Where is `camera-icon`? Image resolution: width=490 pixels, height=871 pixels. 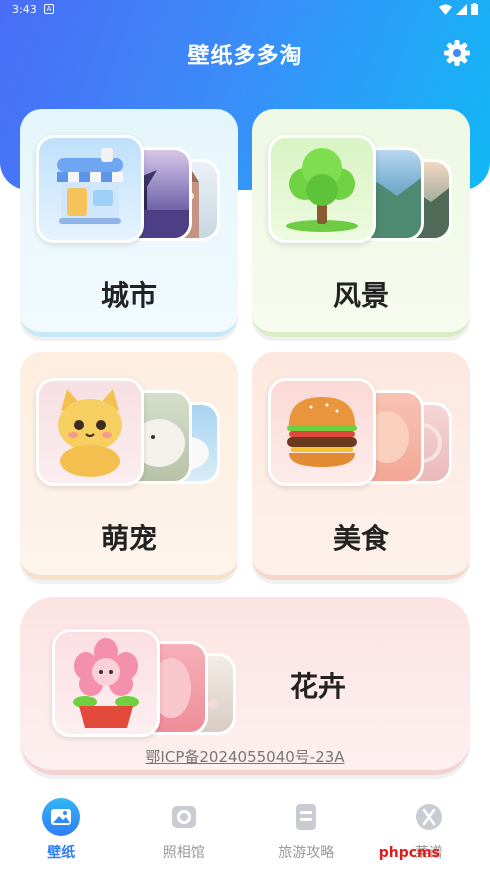 camera-icon is located at coordinates (184, 817).